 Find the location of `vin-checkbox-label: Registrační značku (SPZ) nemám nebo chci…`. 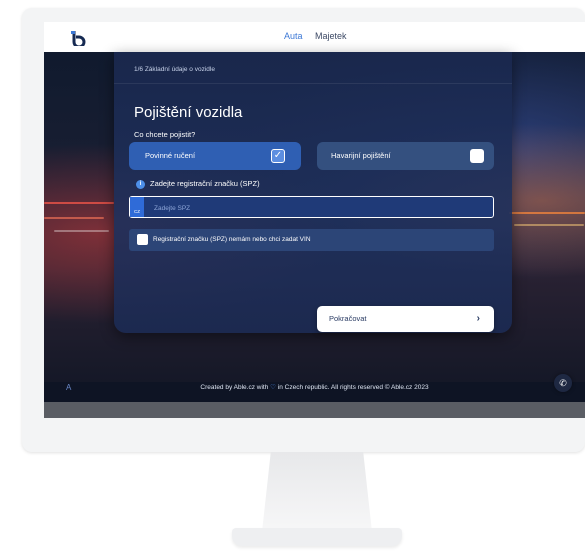

vin-checkbox-label: Registrační značku (SPZ) nemám nebo chci… is located at coordinates (232, 239).